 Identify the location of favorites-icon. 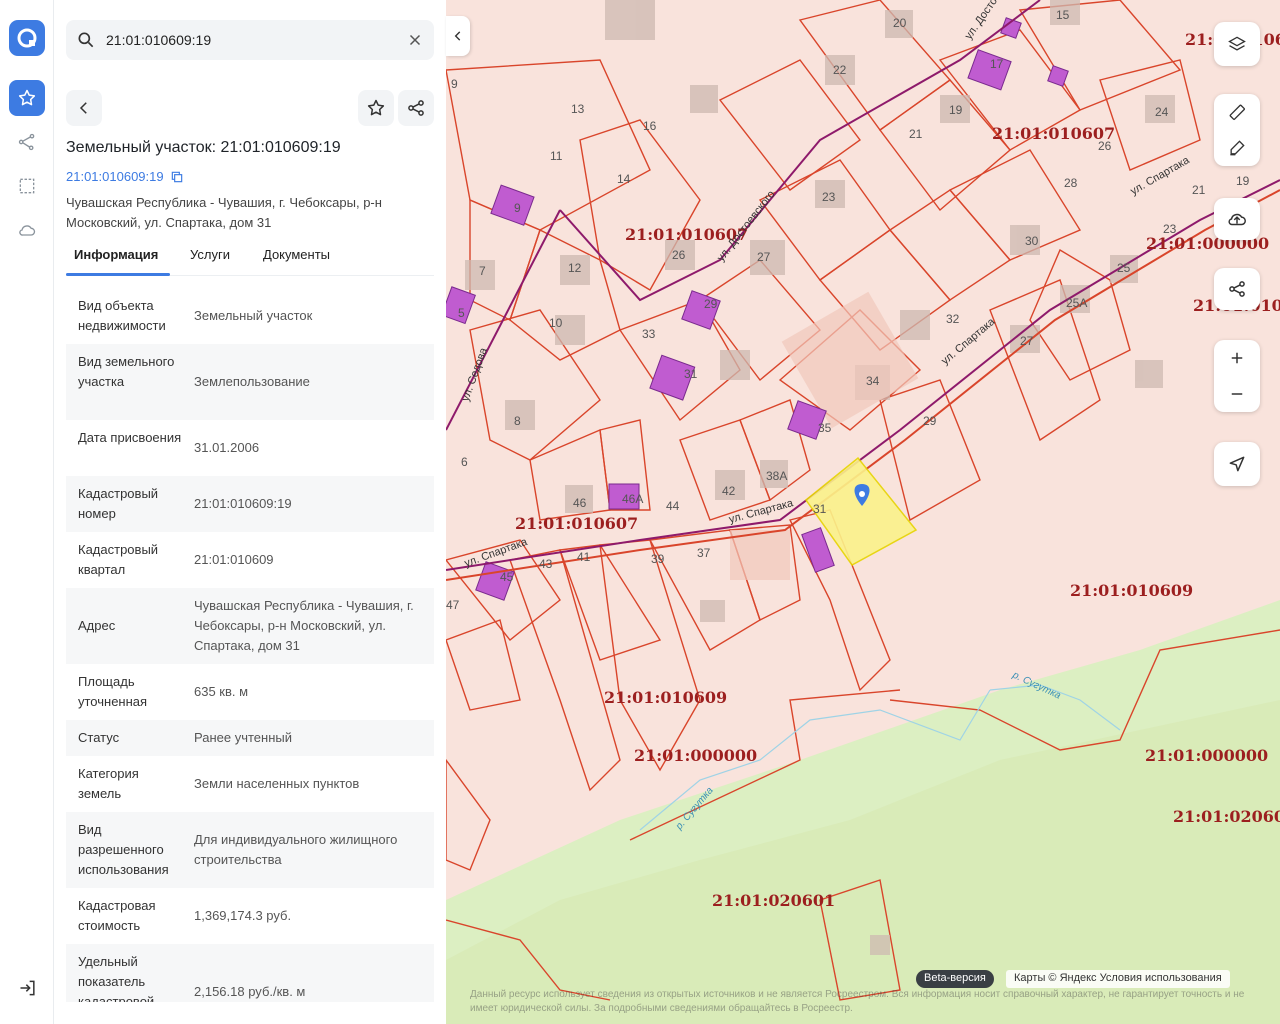
(27, 98).